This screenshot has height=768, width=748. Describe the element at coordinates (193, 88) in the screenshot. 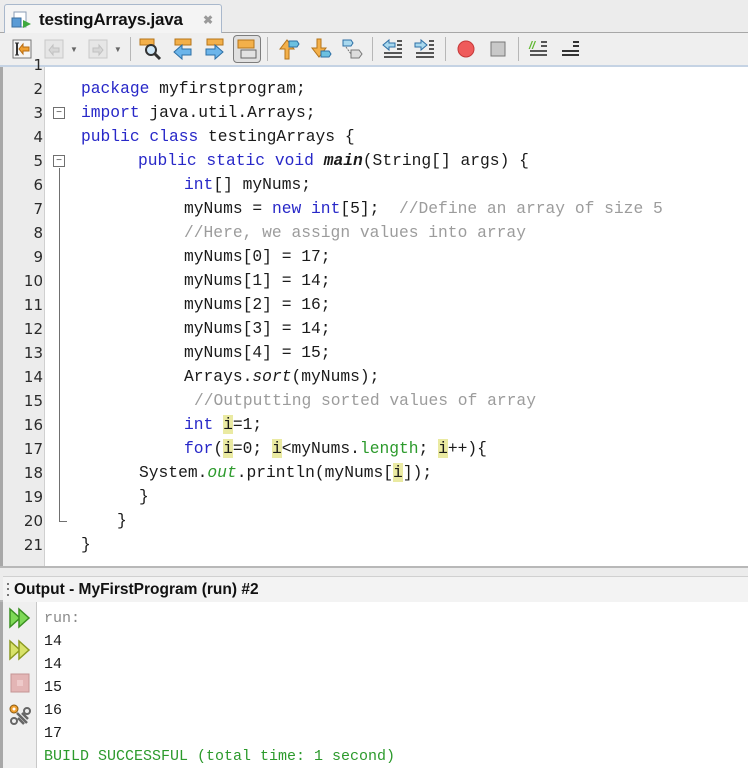

I see `code-text: package myfirstprogram;` at that location.